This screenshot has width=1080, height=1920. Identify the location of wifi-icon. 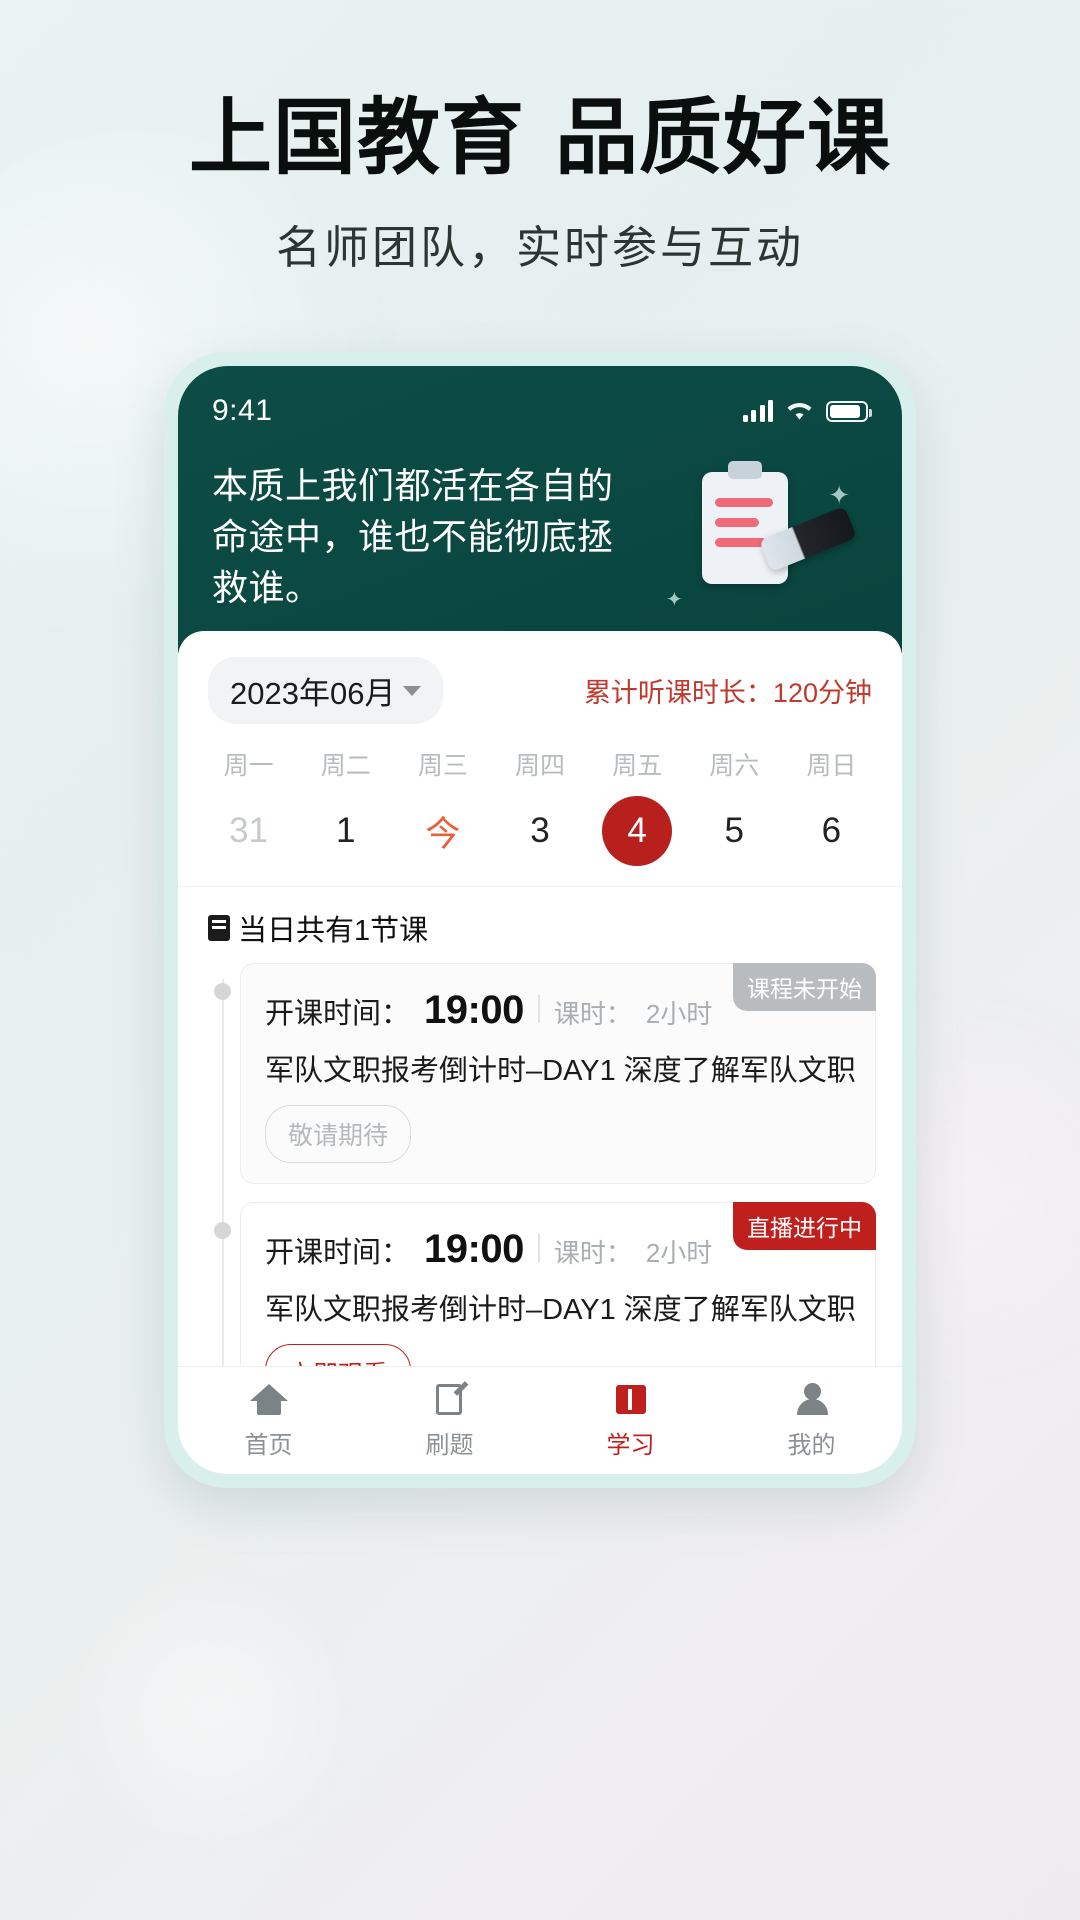
(799, 411).